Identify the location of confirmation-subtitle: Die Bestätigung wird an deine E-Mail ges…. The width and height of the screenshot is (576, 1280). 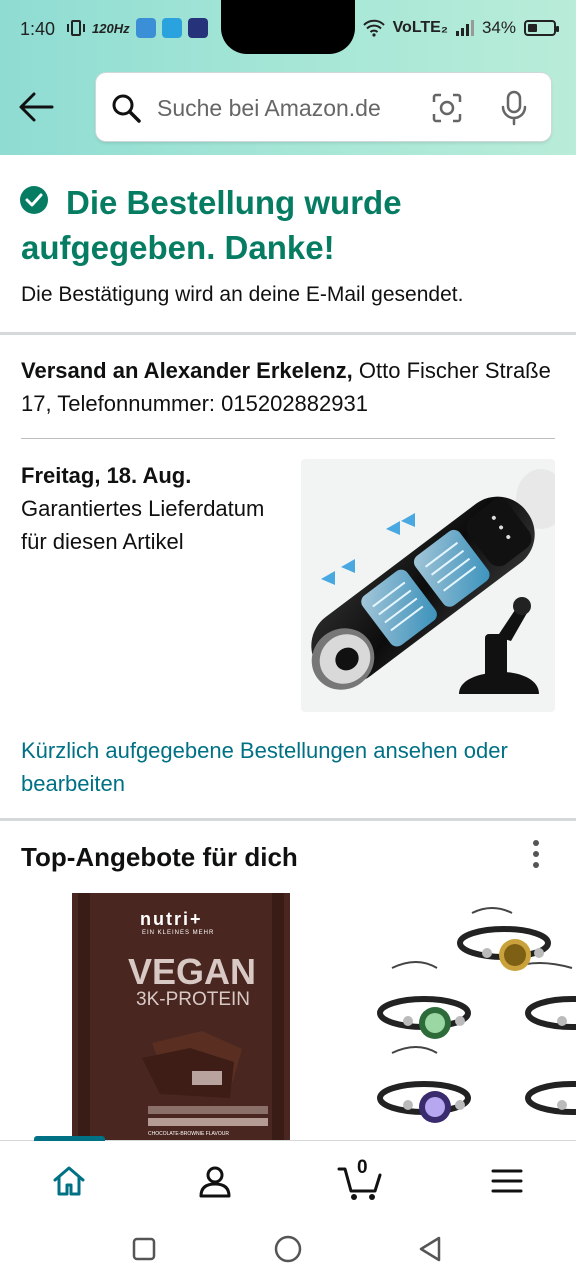
(242, 294).